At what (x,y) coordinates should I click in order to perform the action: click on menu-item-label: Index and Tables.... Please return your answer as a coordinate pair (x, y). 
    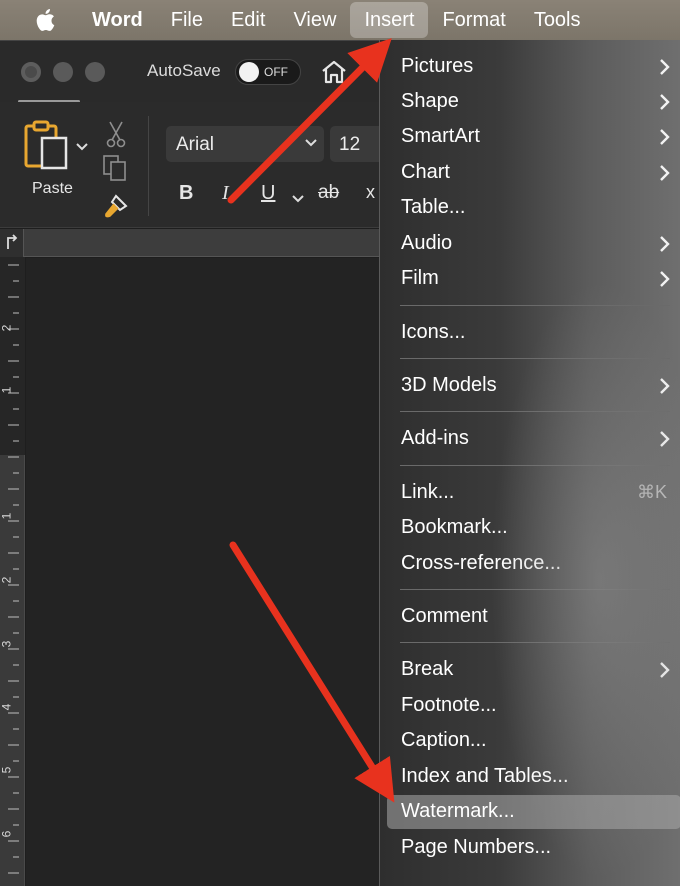
    Looking at the image, I should click on (485, 776).